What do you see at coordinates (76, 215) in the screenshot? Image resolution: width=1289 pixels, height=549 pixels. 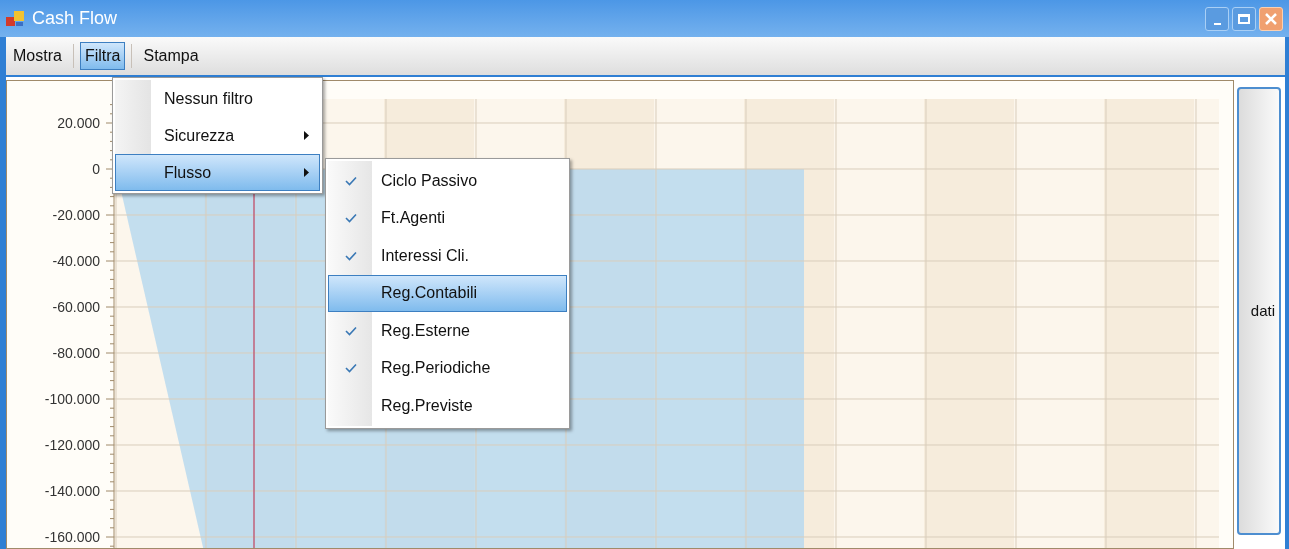 I see `axis-label: -20.000` at bounding box center [76, 215].